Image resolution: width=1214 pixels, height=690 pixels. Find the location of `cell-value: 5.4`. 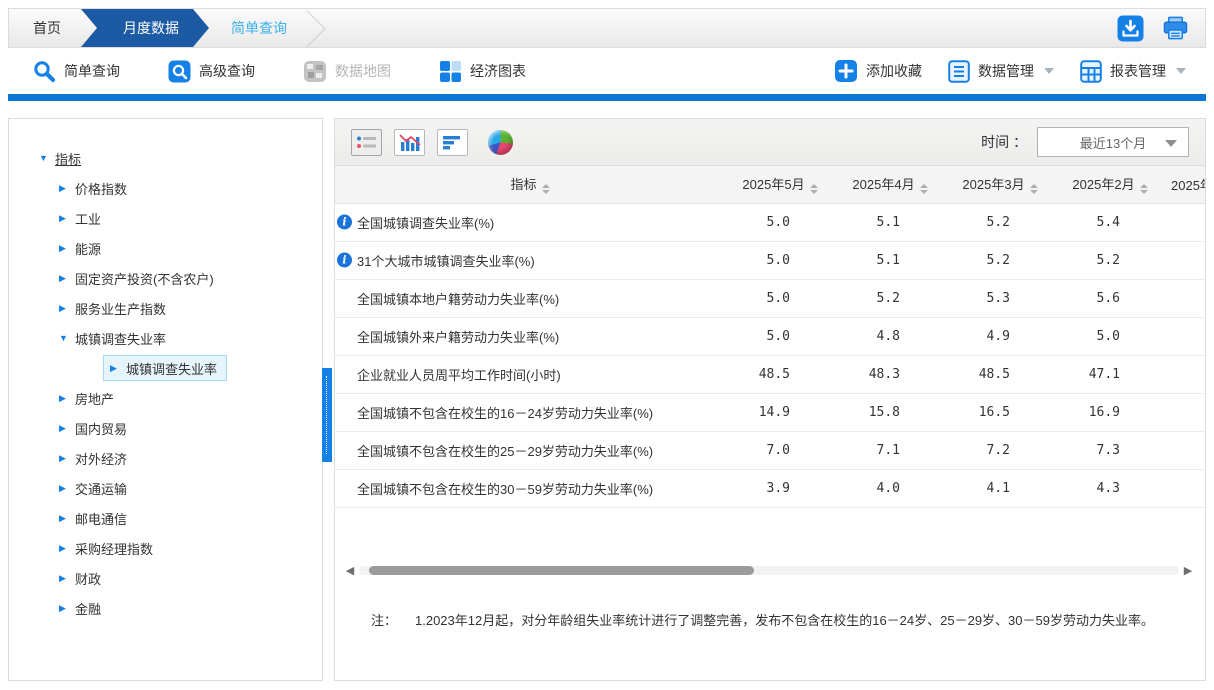

cell-value: 5.4 is located at coordinates (1110, 222).